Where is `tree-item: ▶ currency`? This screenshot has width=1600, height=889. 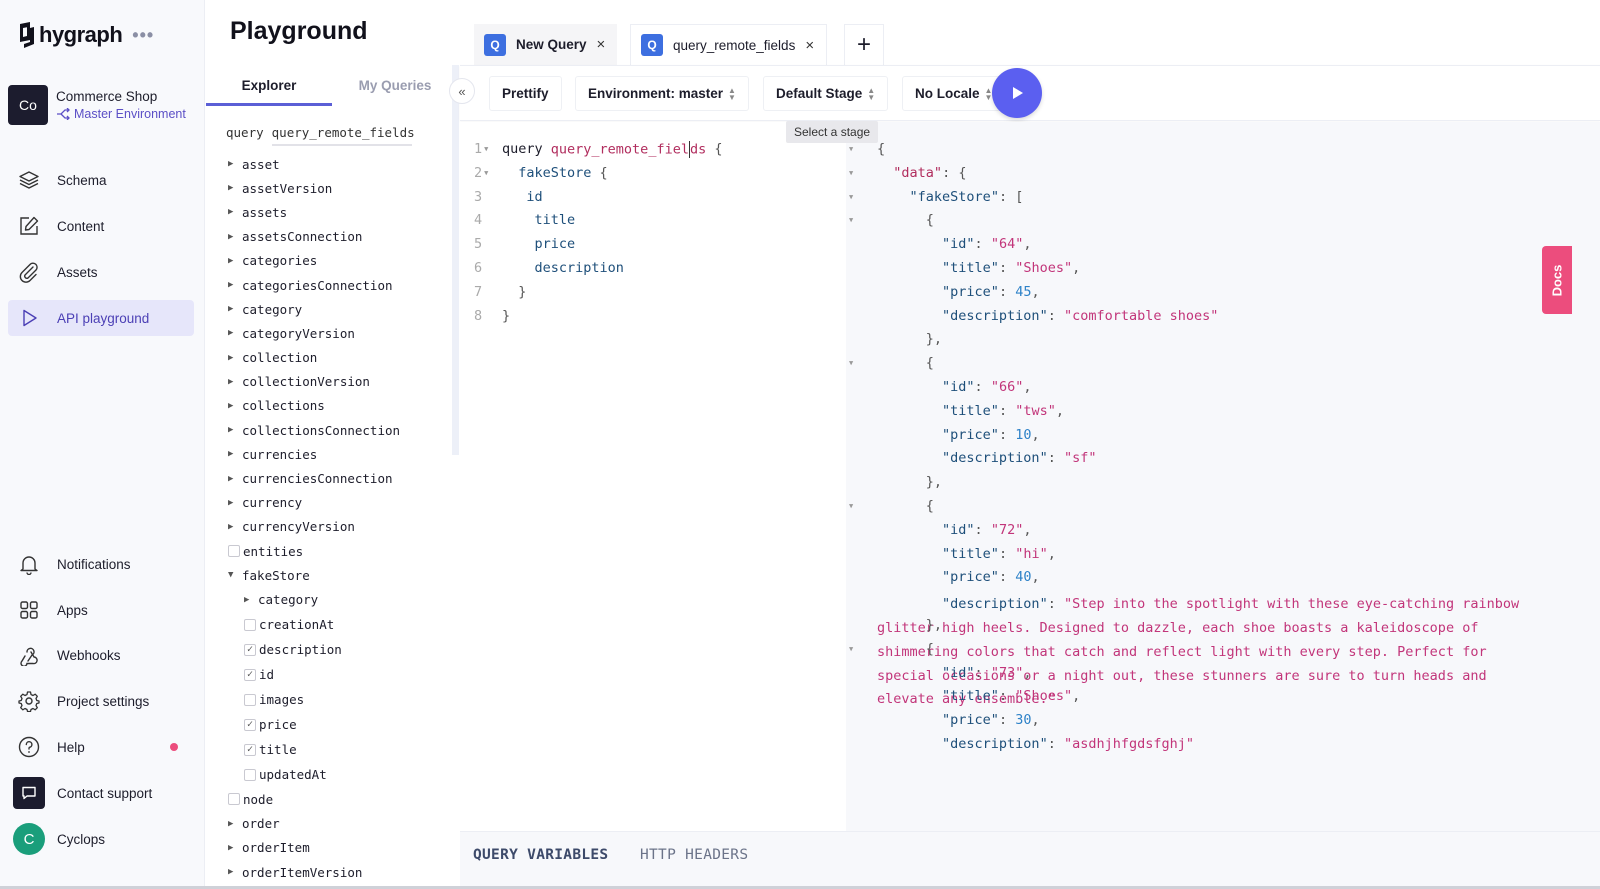
tree-item: ▶ currency is located at coordinates (314, 503).